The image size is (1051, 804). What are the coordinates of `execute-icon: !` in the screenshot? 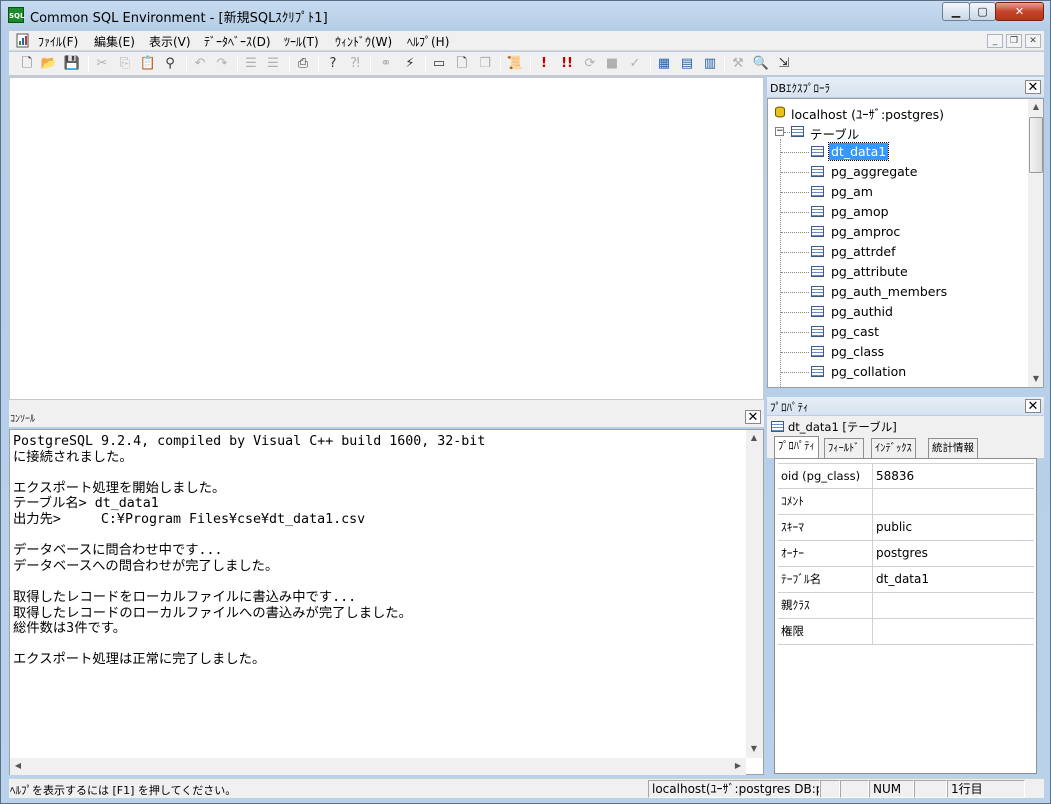 It's located at (544, 64).